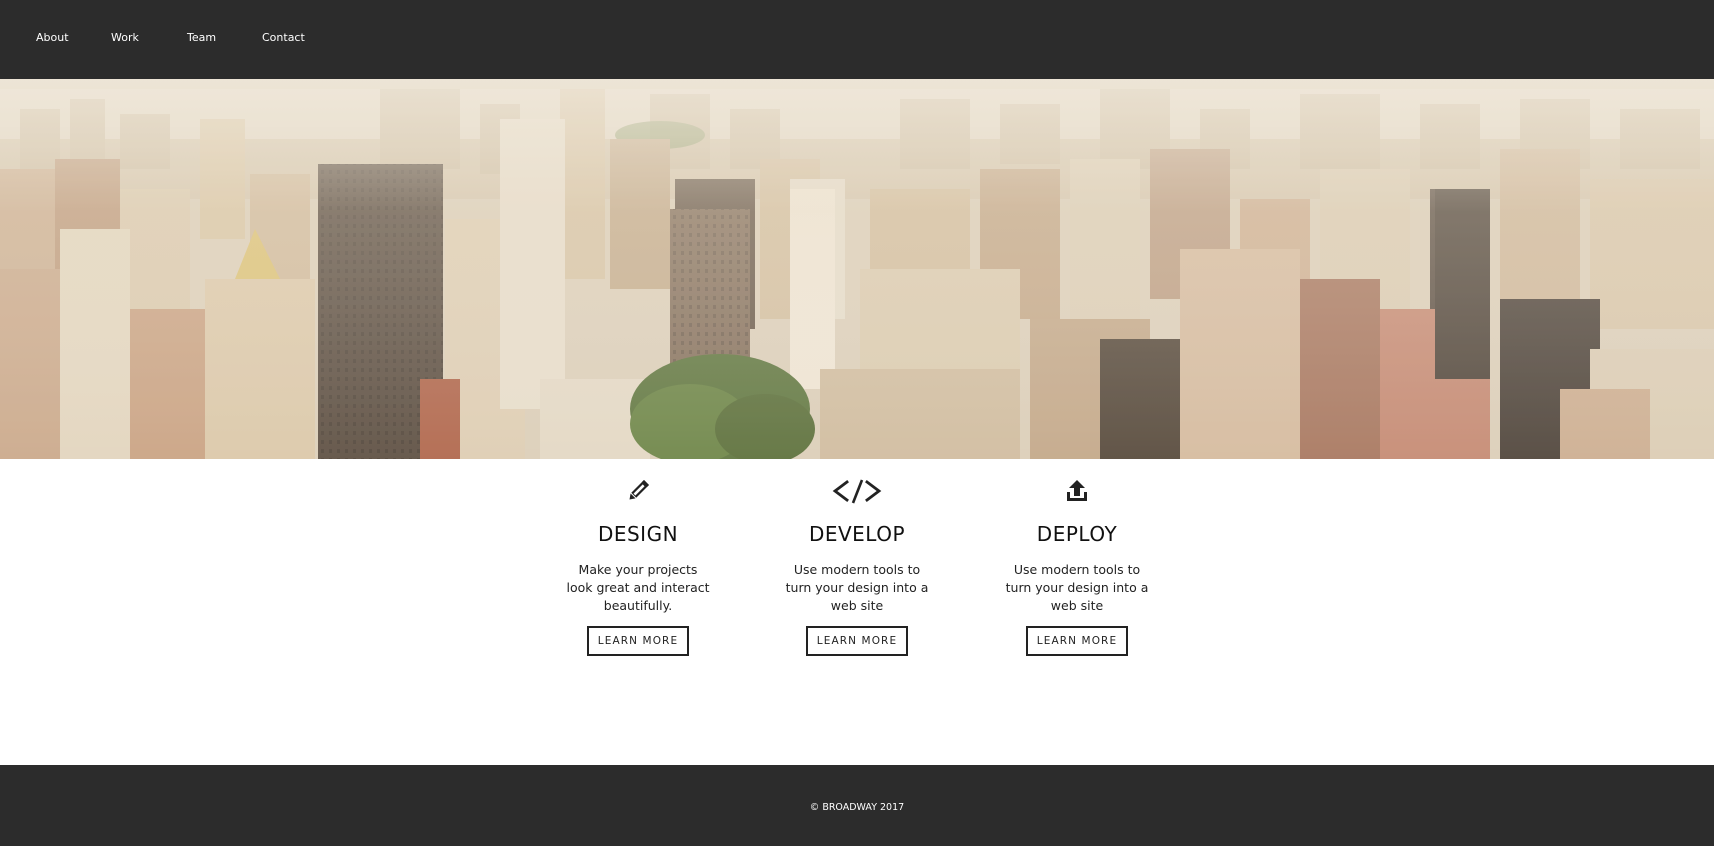 This screenshot has height=846, width=1714. What do you see at coordinates (283, 38) in the screenshot?
I see `nav-link-contact: Contact` at bounding box center [283, 38].